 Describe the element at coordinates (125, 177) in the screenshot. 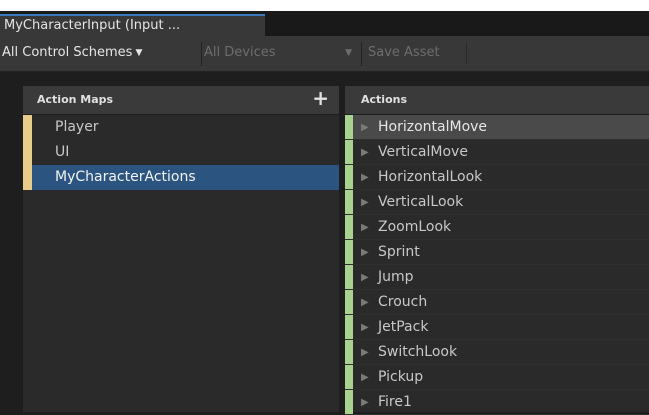

I see `action-map-label: MyCharacterActions` at that location.